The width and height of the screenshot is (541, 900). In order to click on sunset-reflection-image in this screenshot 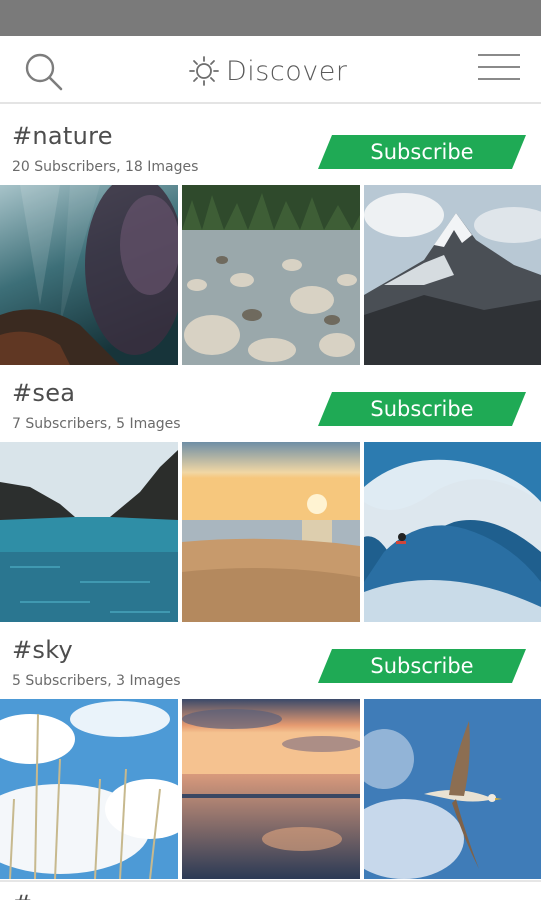, I will do `click(271, 789)`.